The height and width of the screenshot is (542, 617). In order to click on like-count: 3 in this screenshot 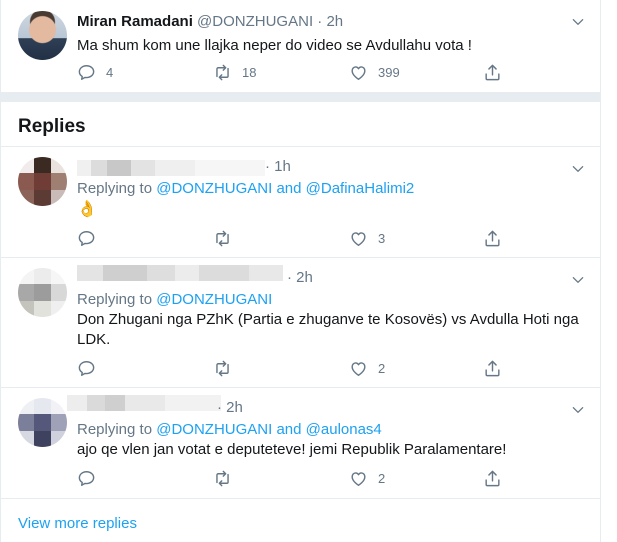, I will do `click(382, 238)`.